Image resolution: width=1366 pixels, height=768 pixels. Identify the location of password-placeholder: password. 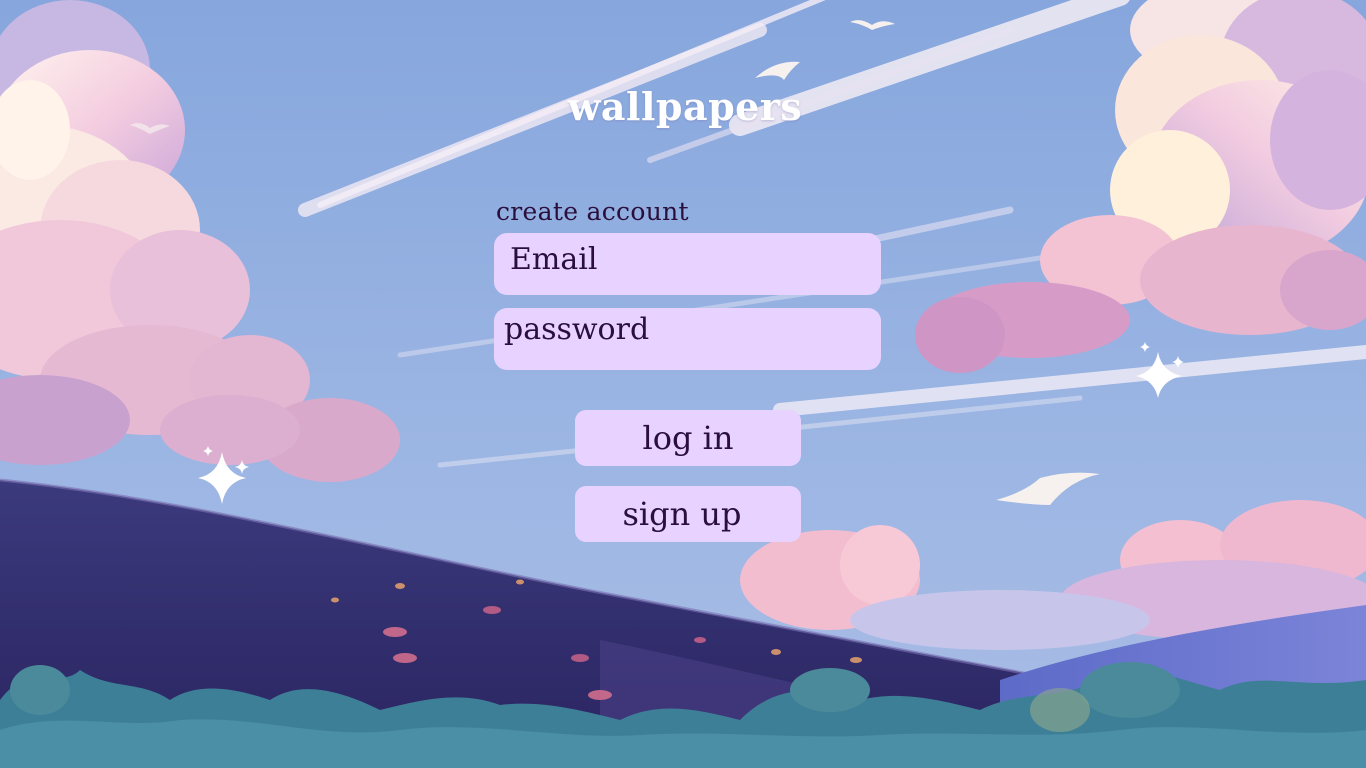
(577, 329).